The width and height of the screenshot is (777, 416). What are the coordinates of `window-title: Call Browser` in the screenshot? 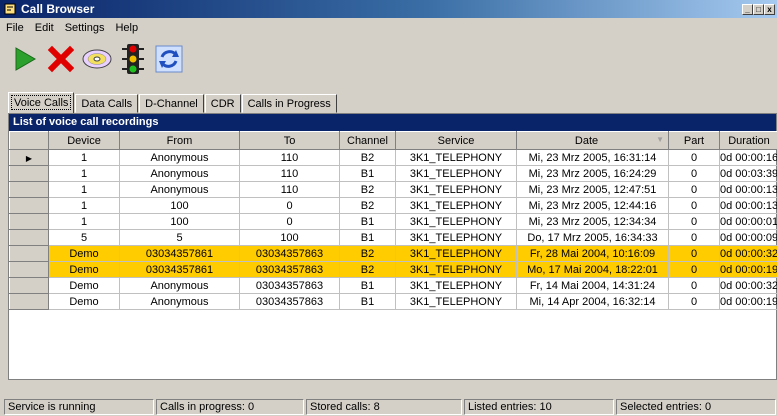 It's located at (58, 9).